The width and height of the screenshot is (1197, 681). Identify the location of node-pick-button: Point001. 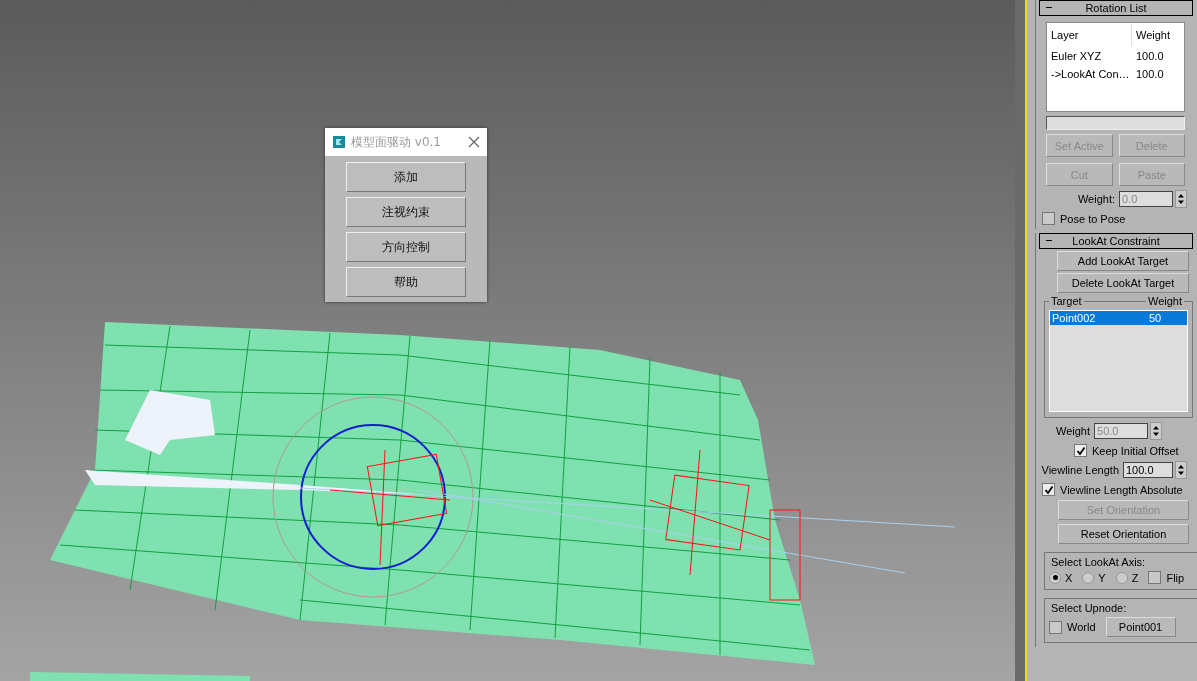
(1140, 627).